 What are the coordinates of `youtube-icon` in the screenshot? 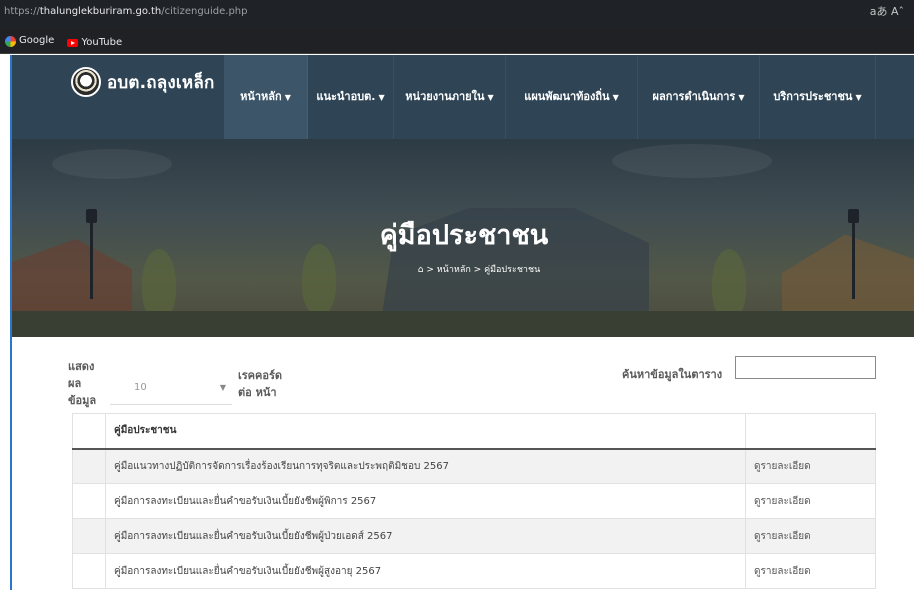 It's located at (73, 42).